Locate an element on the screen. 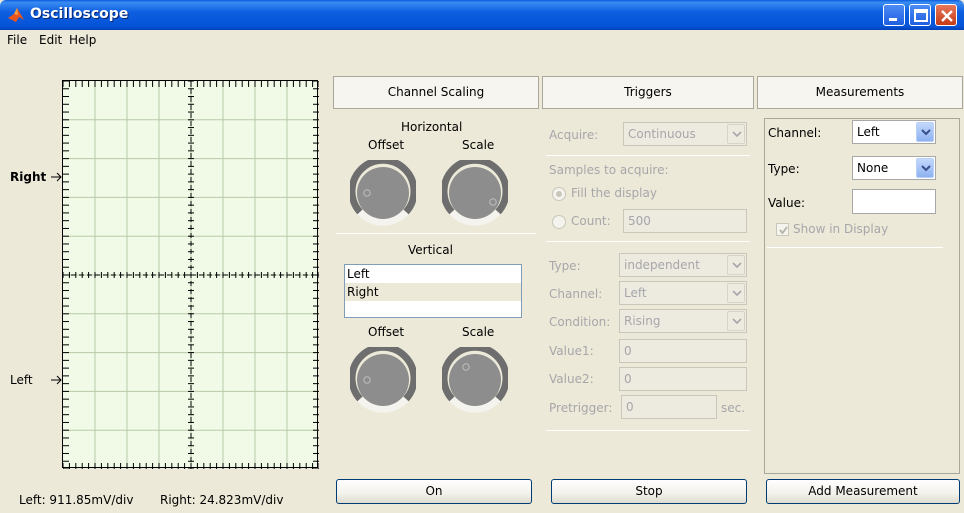 This screenshot has width=964, height=513. close-button is located at coordinates (946, 15).